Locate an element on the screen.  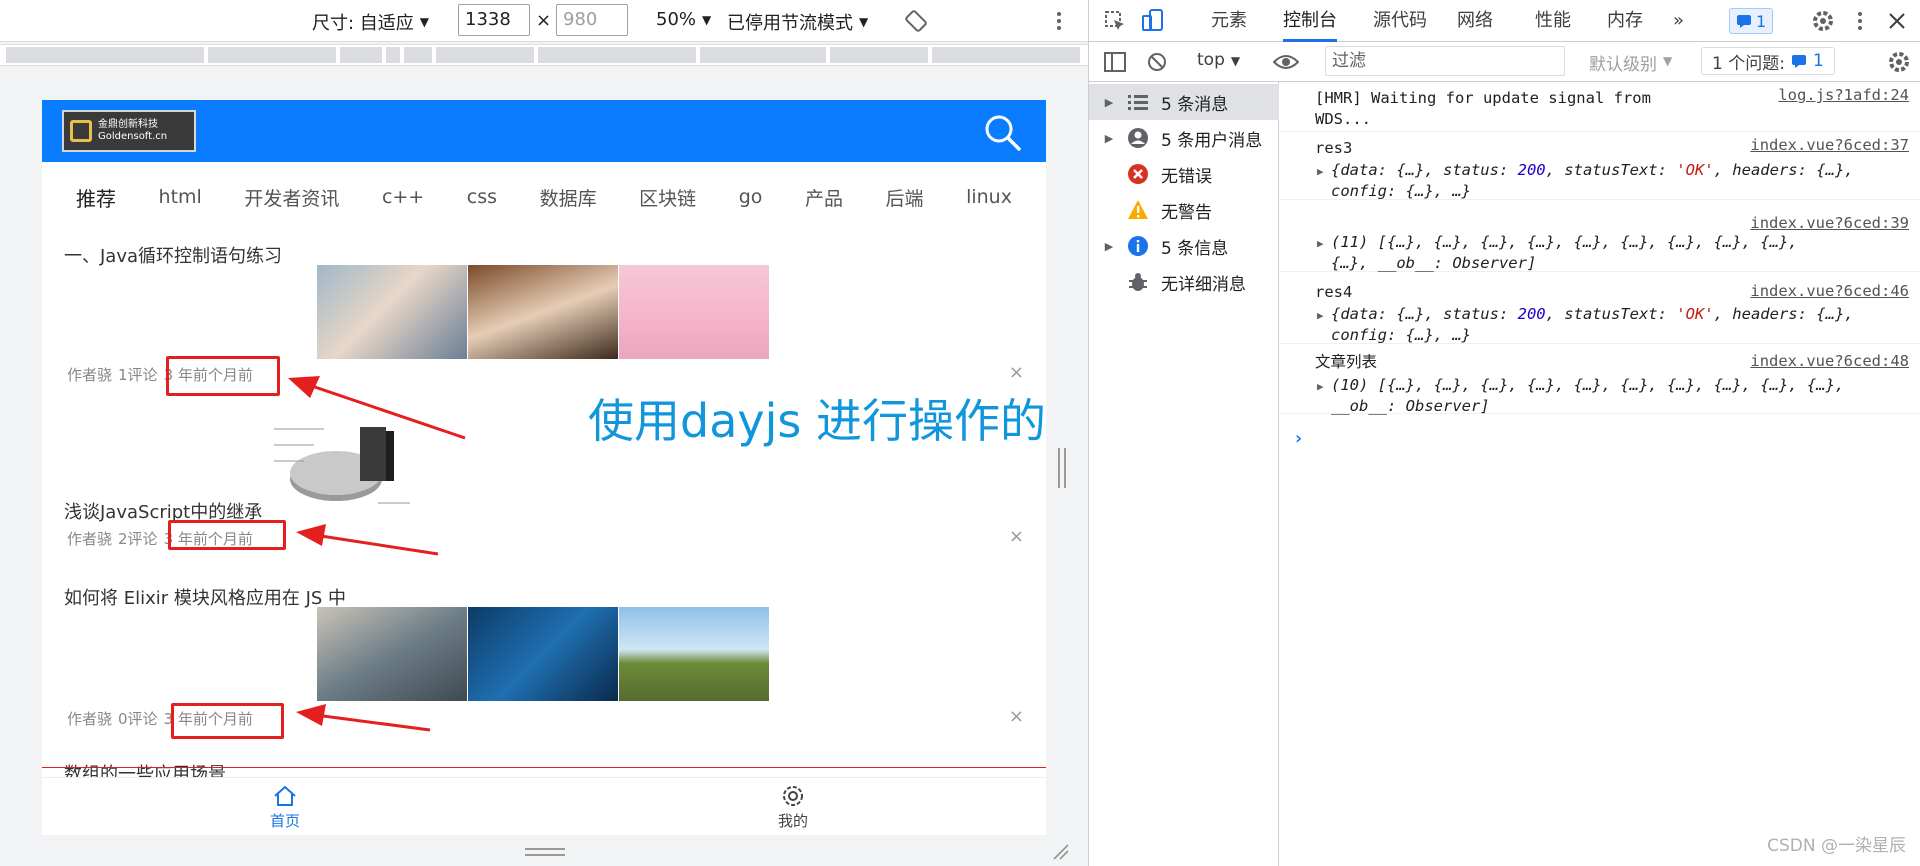
gear-icon is located at coordinates (1823, 21).